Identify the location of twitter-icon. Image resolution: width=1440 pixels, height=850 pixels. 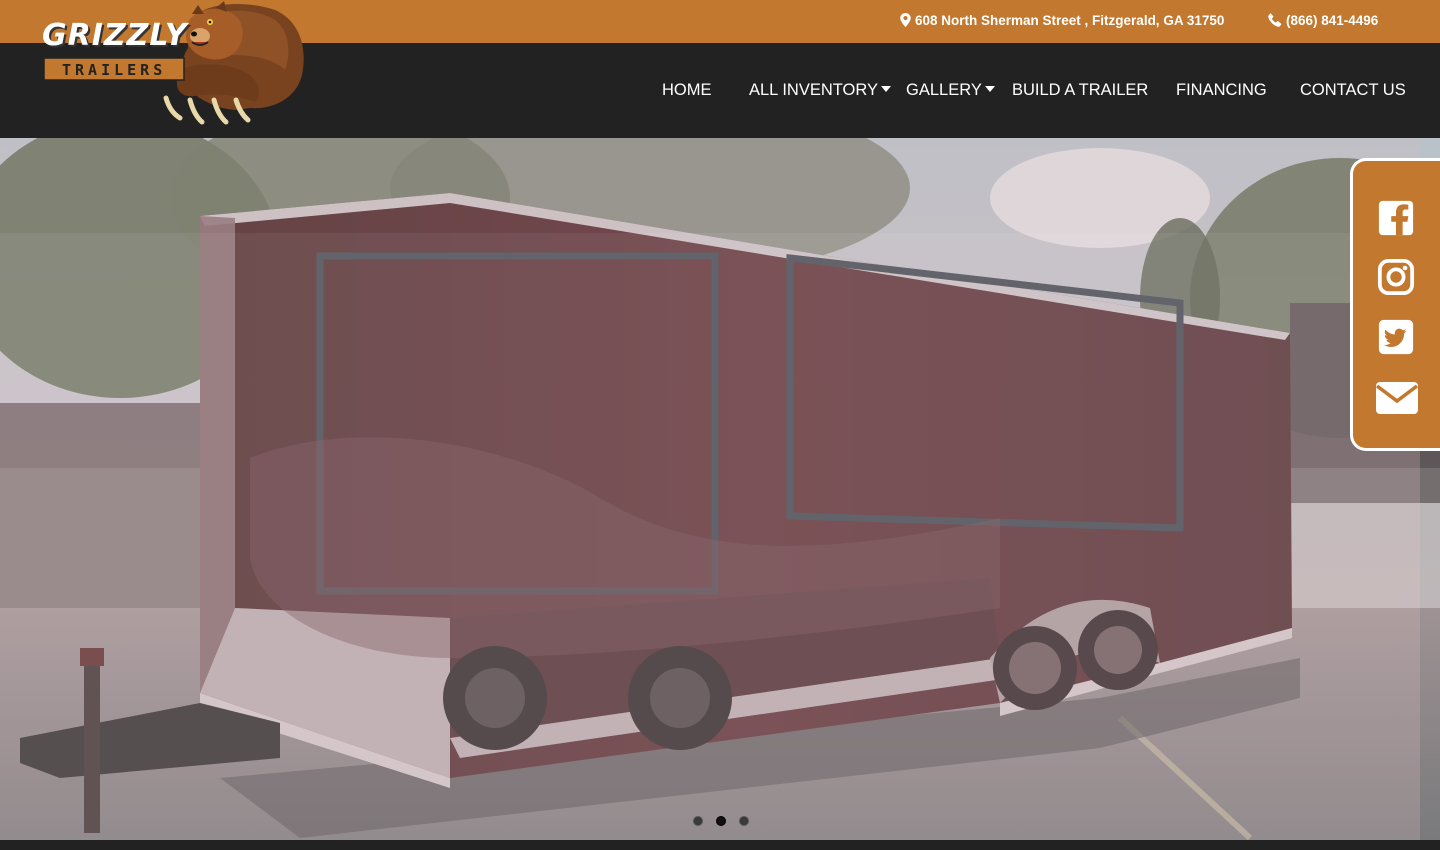
(1396, 337).